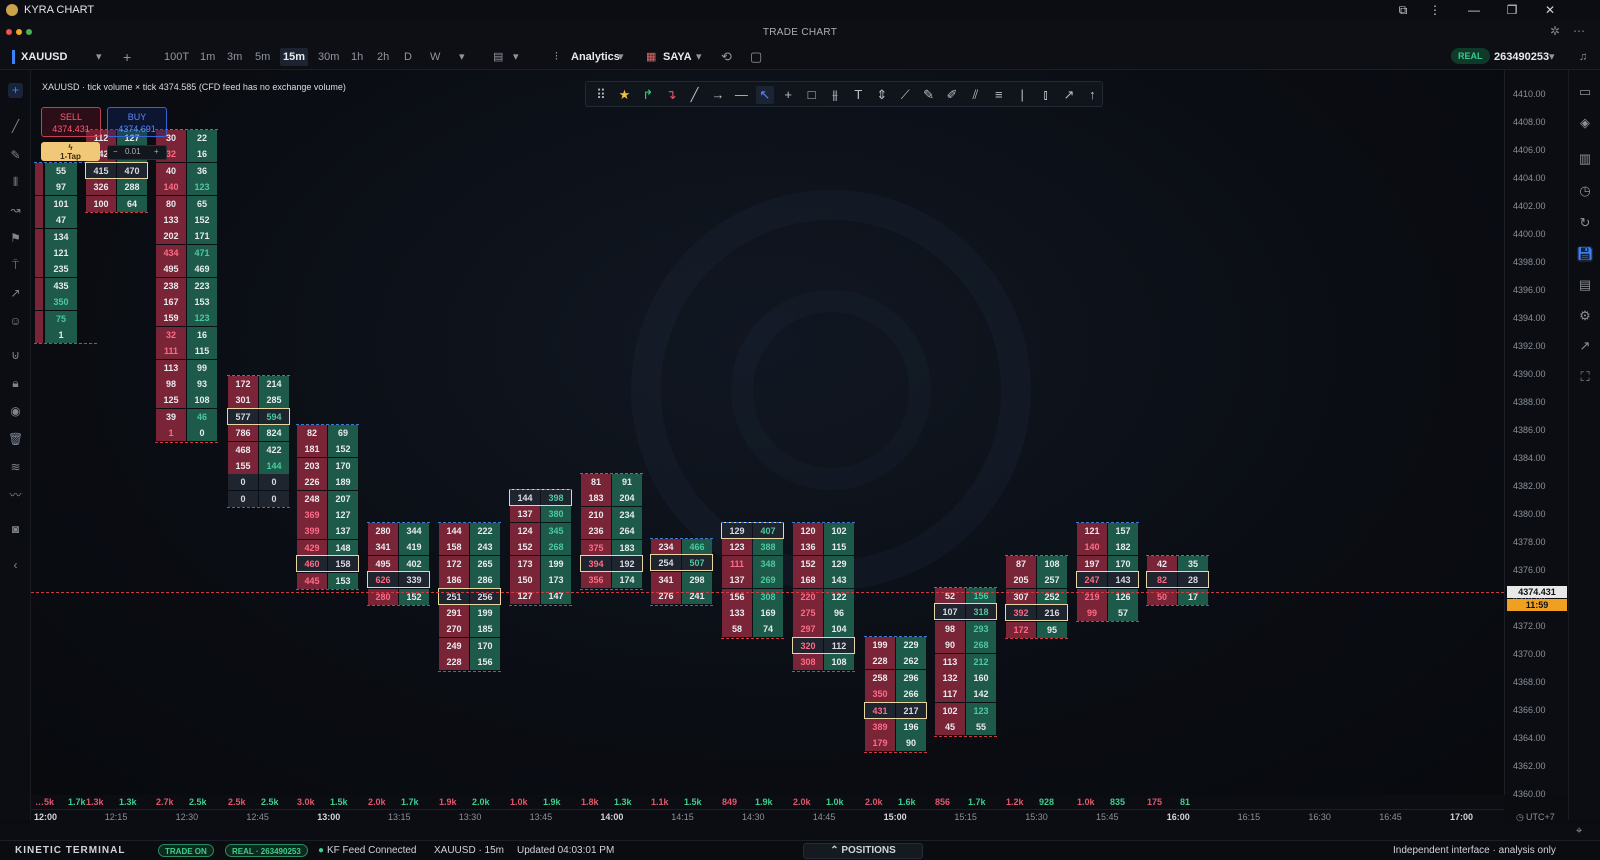  I want to click on footprint-ask-cell: 153, so click(343, 580).